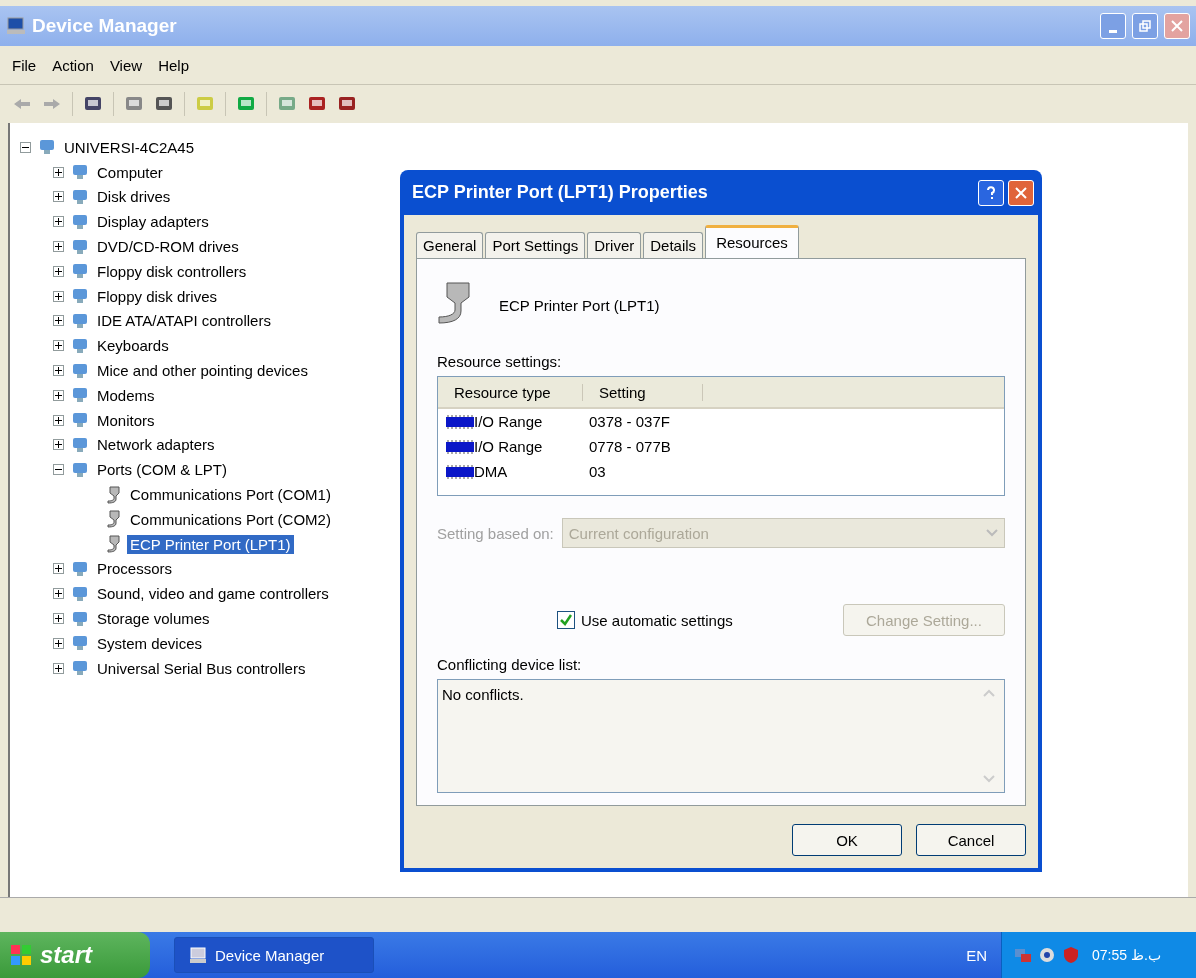 This screenshot has height=978, width=1196. What do you see at coordinates (134, 197) in the screenshot?
I see `tree-item: Disk drives` at bounding box center [134, 197].